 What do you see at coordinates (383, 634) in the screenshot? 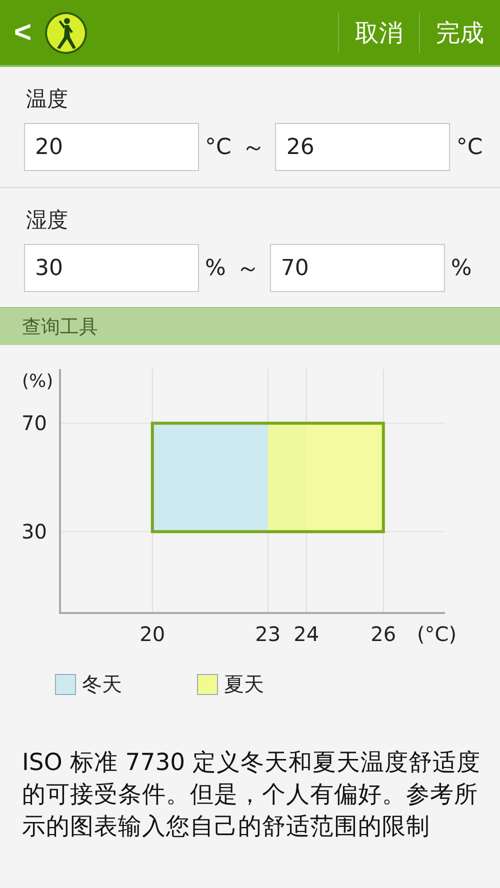
I see `x-tick-label: 26` at bounding box center [383, 634].